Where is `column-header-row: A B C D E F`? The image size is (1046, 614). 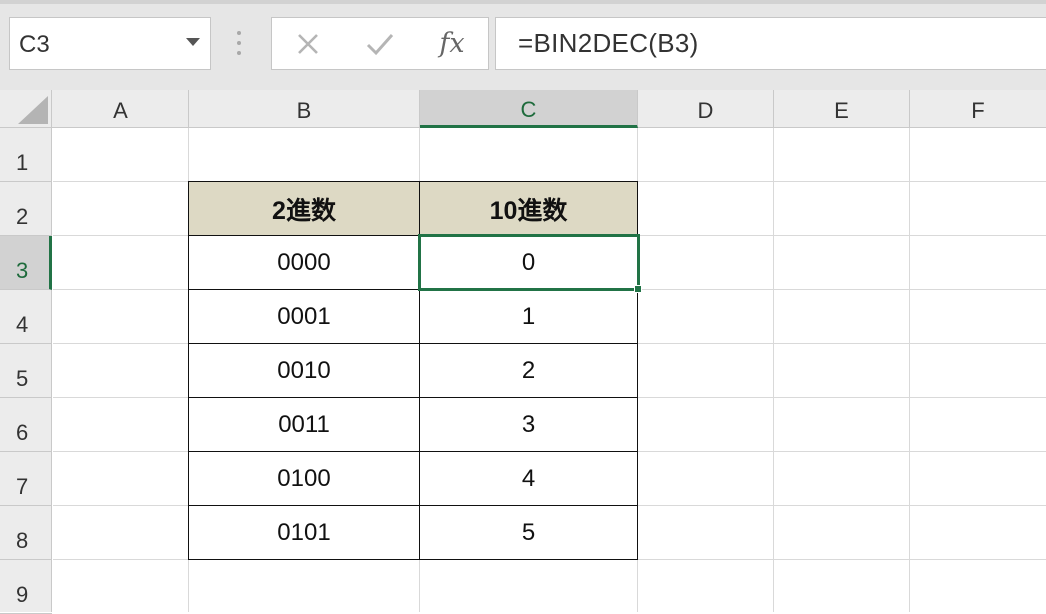
column-header-row: A B C D E F is located at coordinates (523, 109).